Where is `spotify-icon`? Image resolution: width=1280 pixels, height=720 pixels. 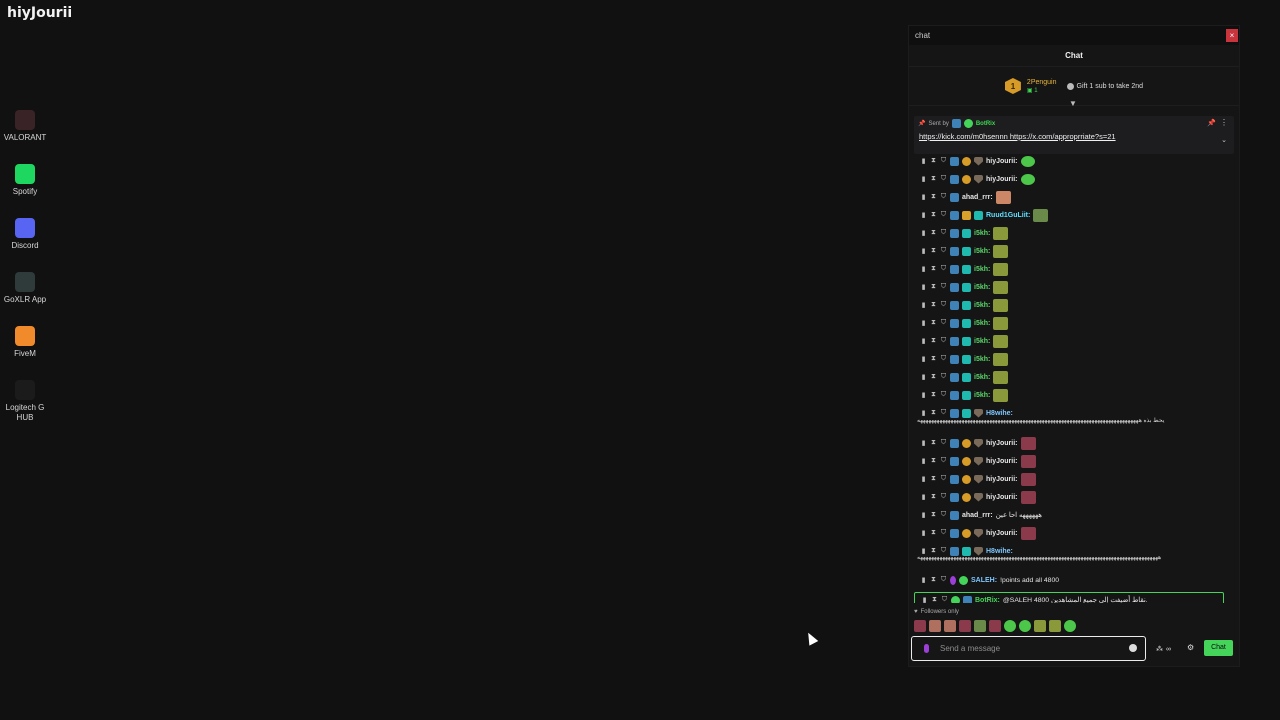
spotify-icon is located at coordinates (25, 174).